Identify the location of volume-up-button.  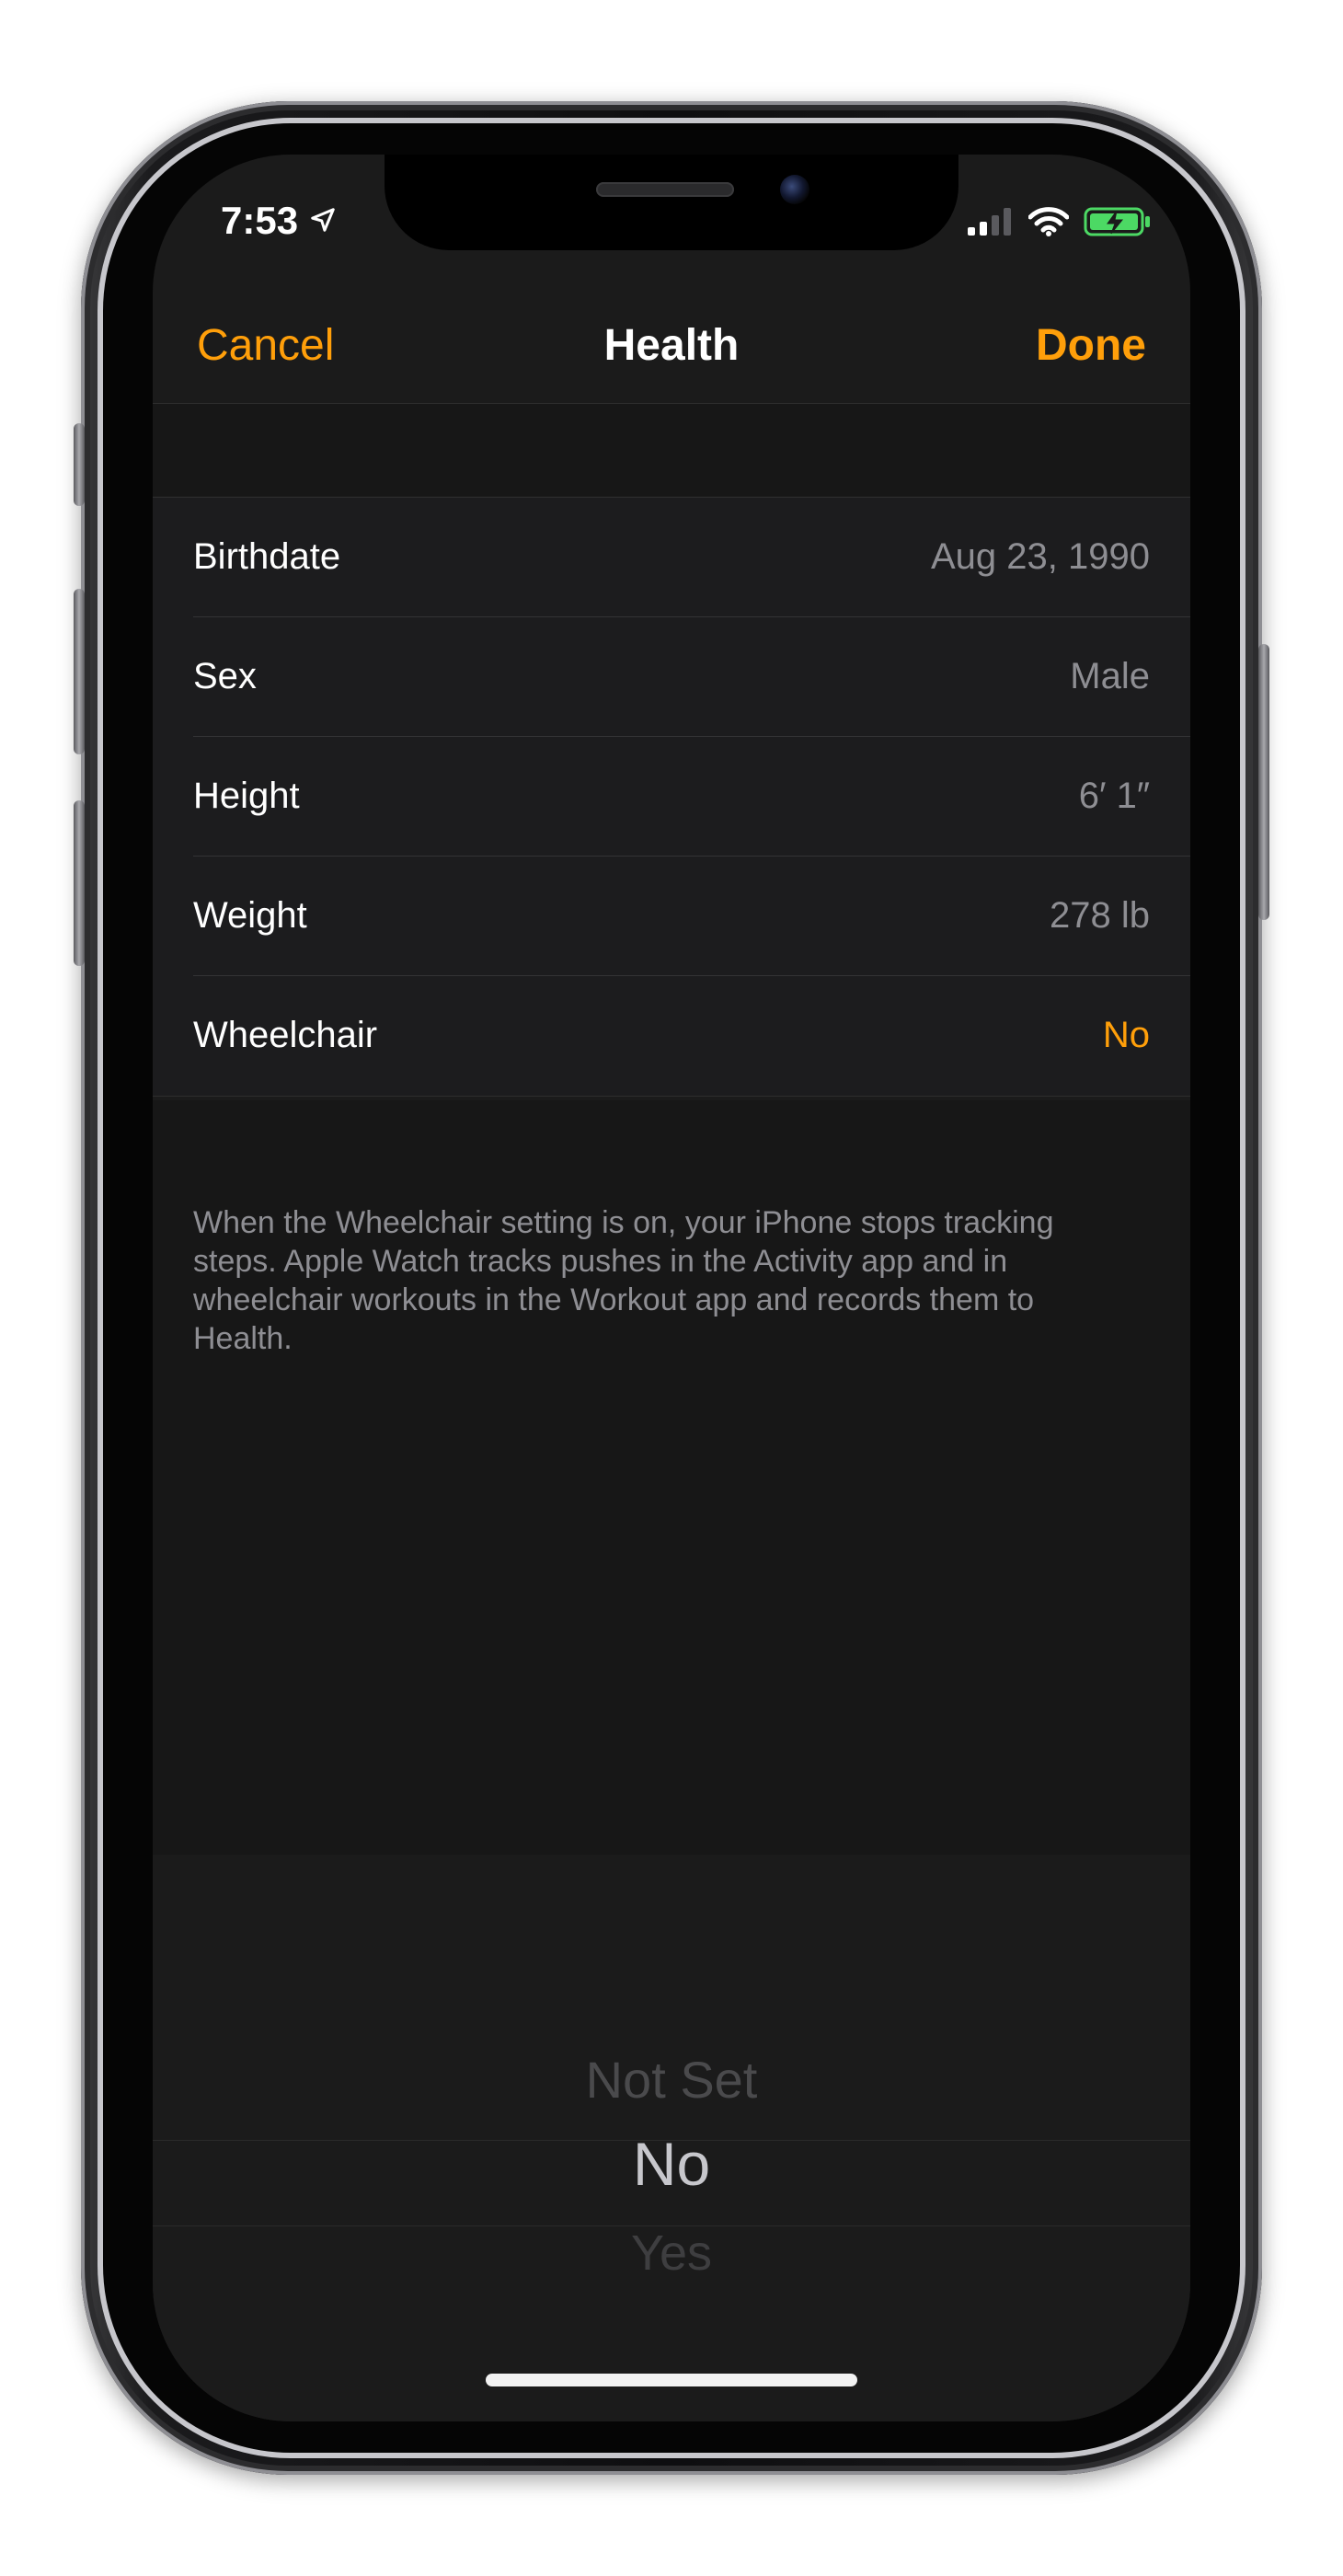
(79, 671).